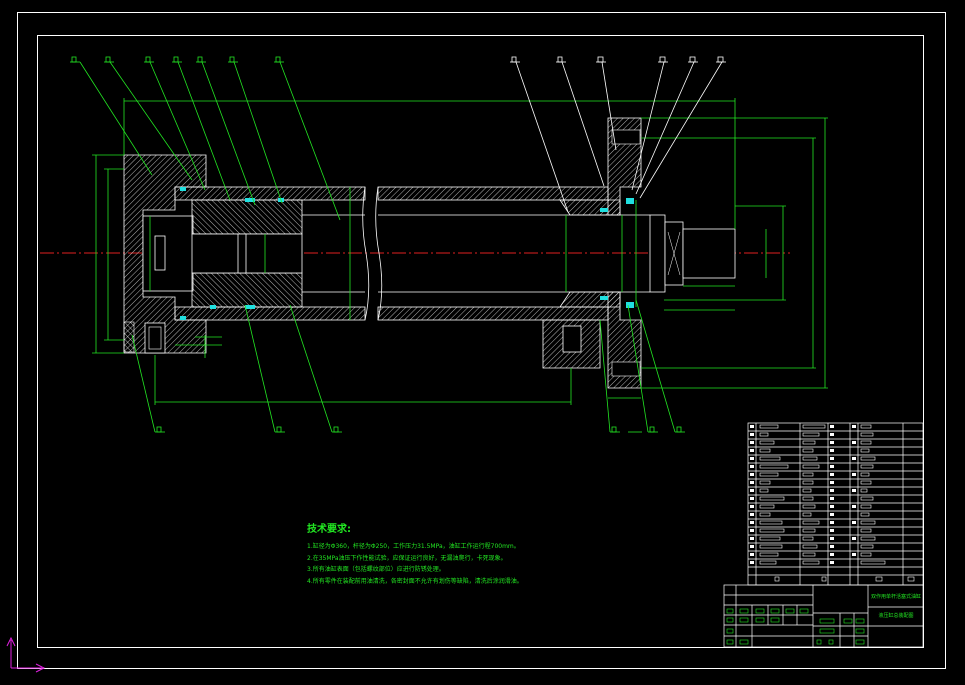  I want to click on technical-requirements-title: 技术要求:, so click(329, 529).